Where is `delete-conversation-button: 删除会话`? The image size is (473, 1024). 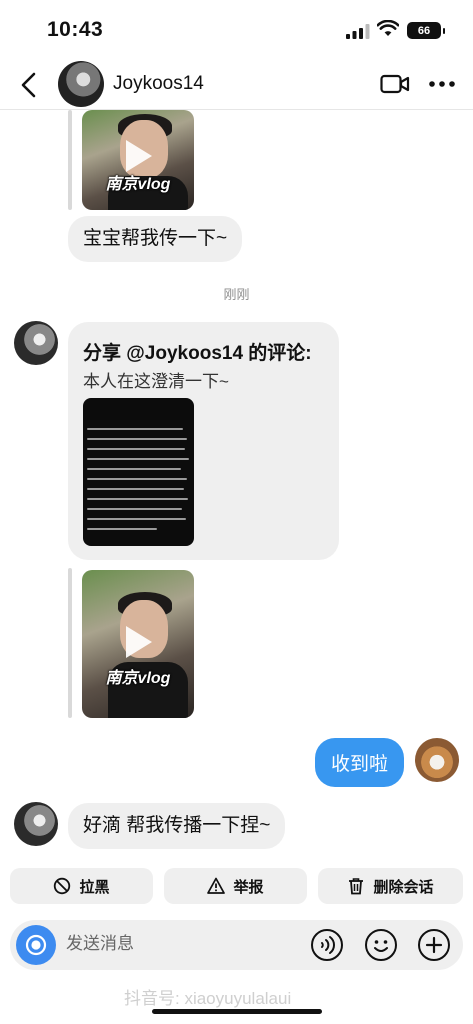 delete-conversation-button: 删除会话 is located at coordinates (390, 886).